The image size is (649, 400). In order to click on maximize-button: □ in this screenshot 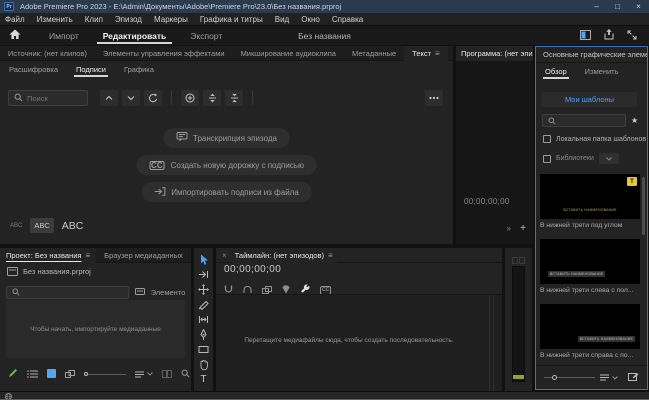, I will do `click(617, 6)`.